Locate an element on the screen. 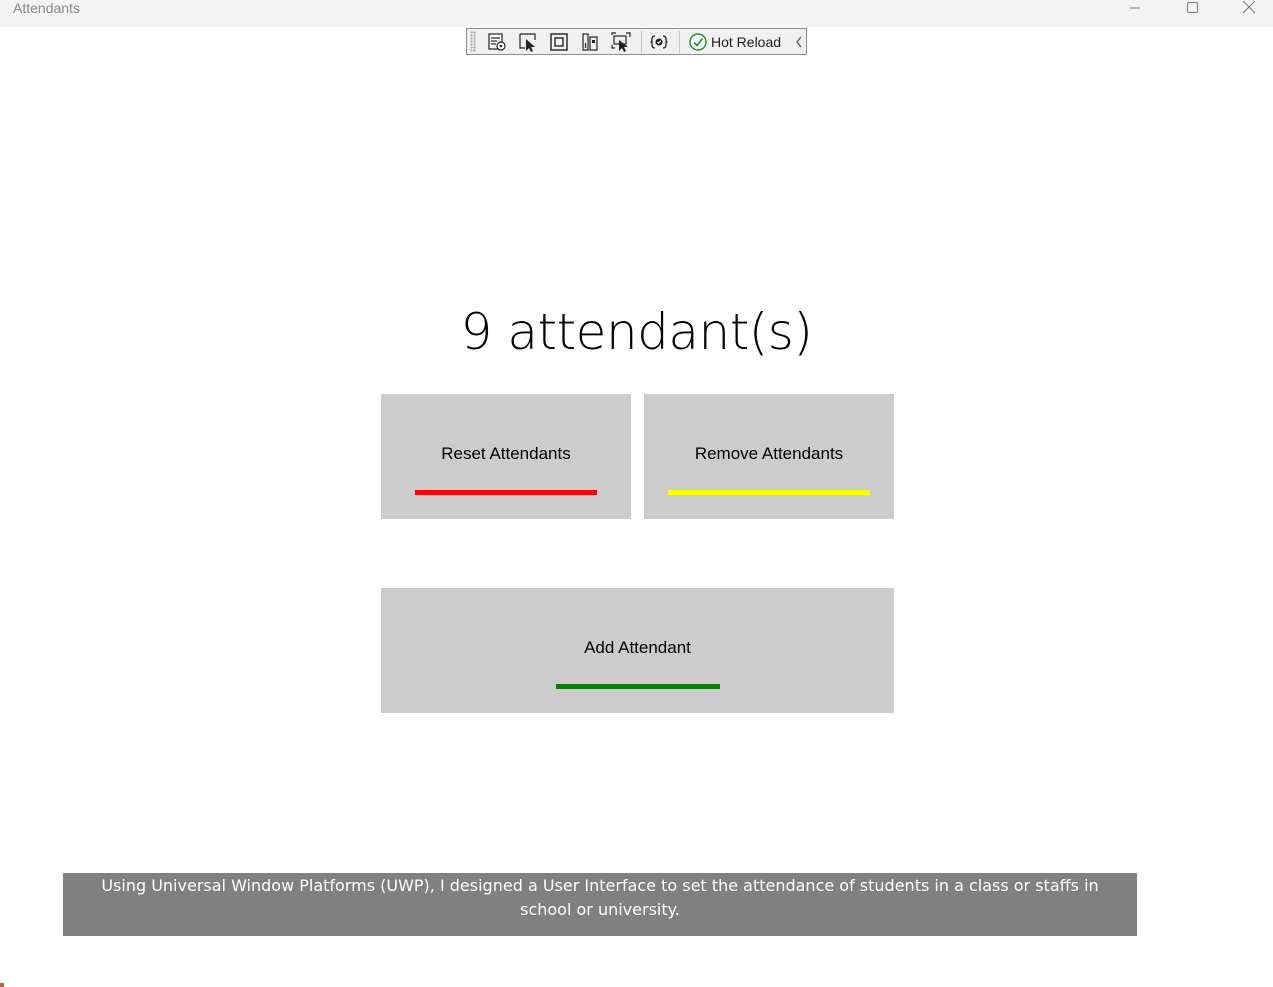 This screenshot has width=1273, height=987. collapse-toolbar-button is located at coordinates (799, 42).